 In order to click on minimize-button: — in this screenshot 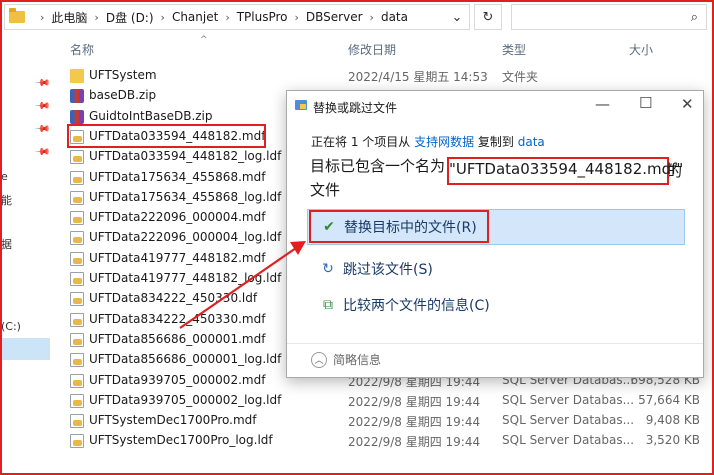, I will do `click(602, 104)`.